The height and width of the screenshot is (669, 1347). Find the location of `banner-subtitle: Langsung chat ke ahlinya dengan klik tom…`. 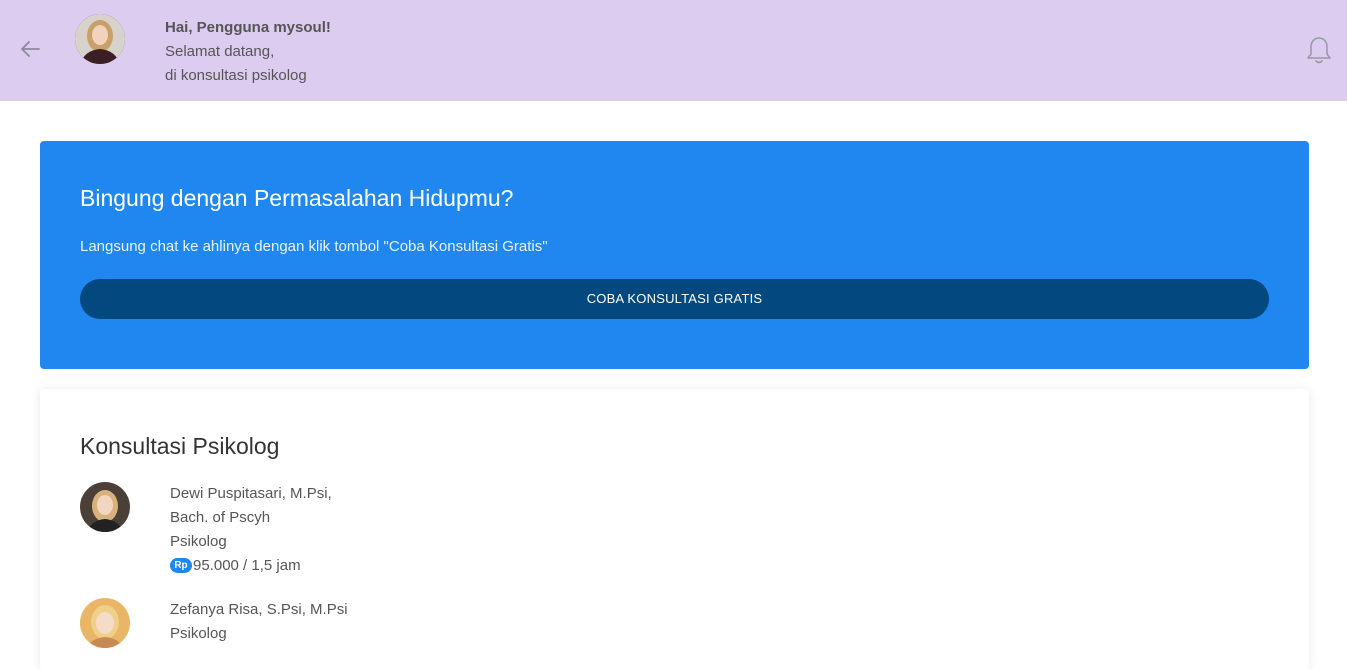

banner-subtitle: Langsung chat ke ahlinya dengan klik tom… is located at coordinates (314, 246).